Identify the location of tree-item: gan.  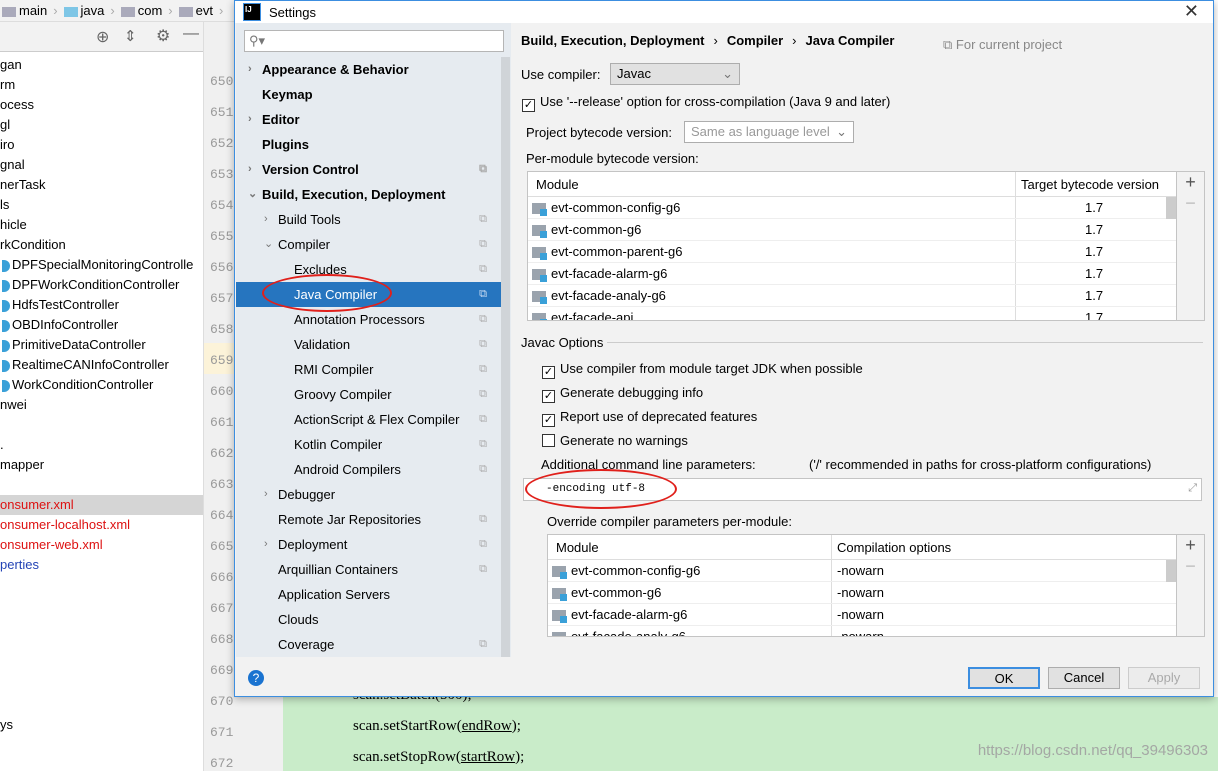
(101, 65).